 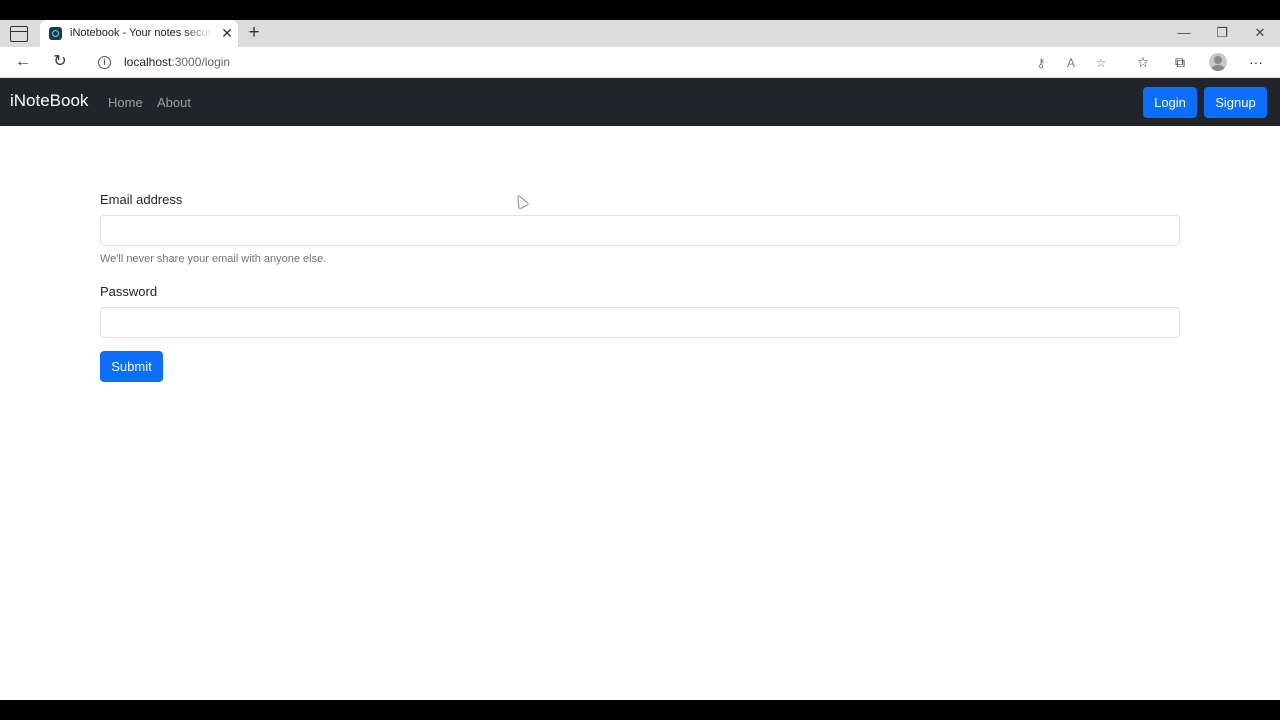 What do you see at coordinates (640, 322) in the screenshot?
I see `password-field` at bounding box center [640, 322].